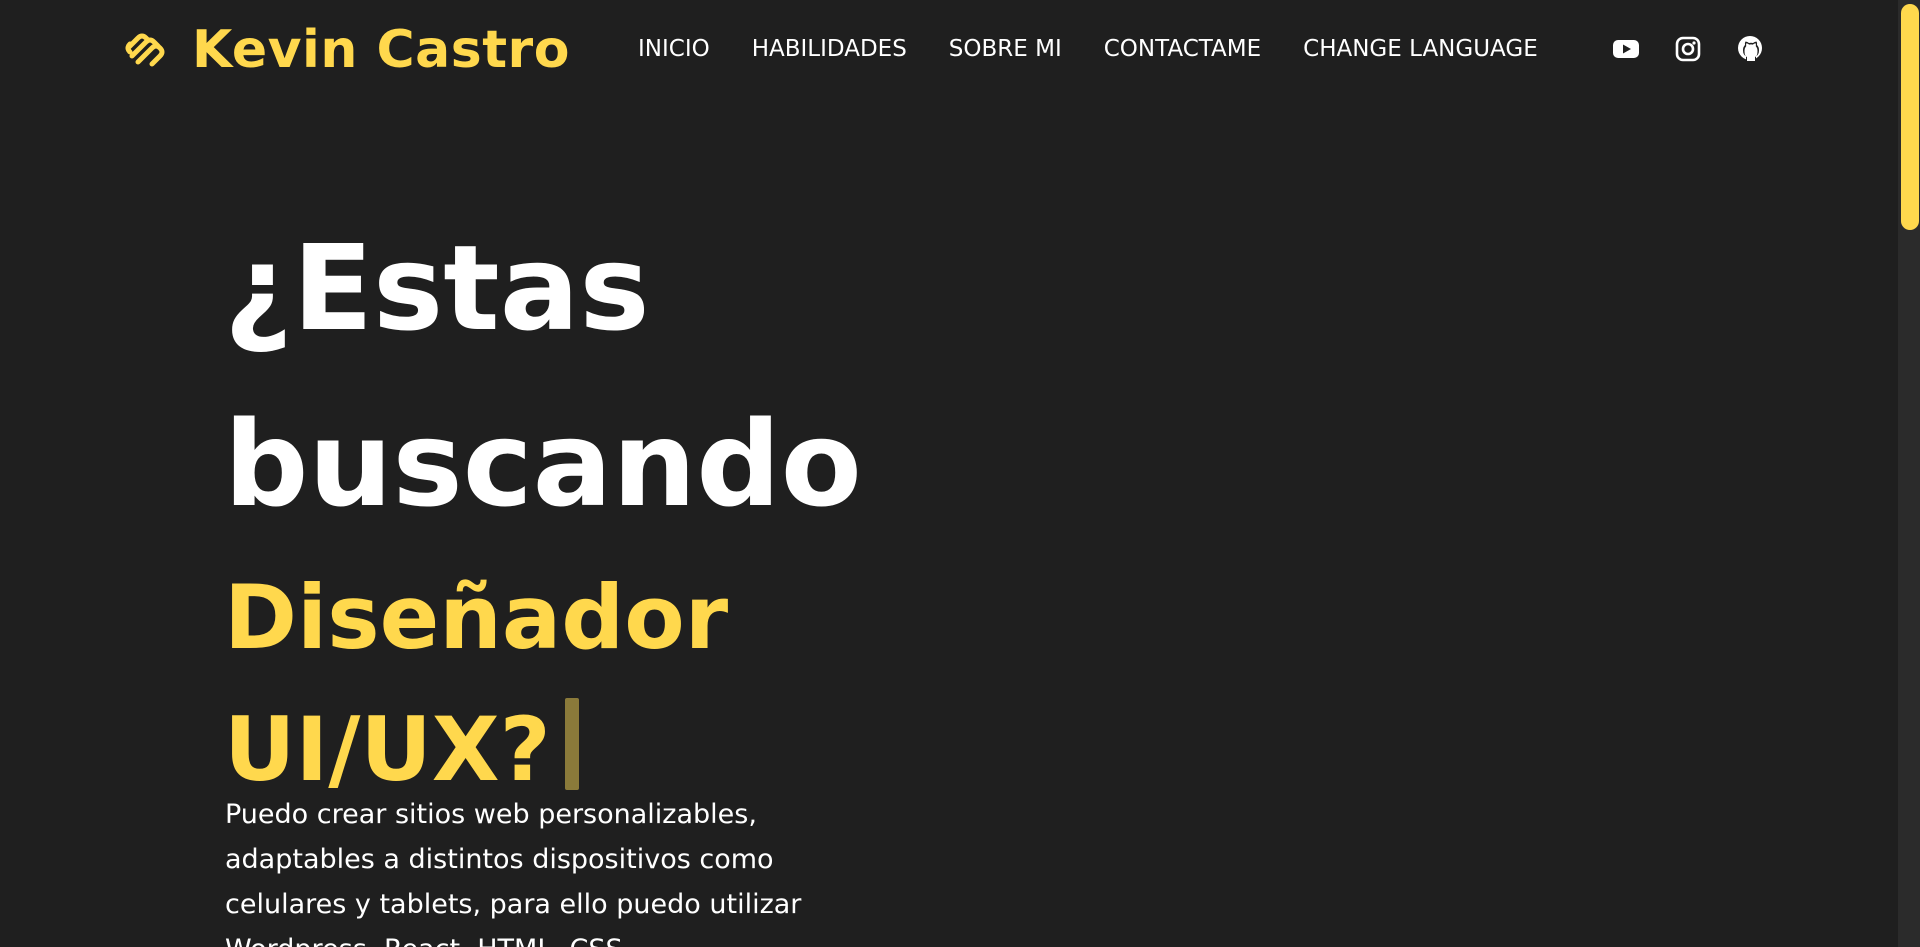 The height and width of the screenshot is (947, 1920). What do you see at coordinates (1626, 49) in the screenshot?
I see `youtube-icon` at bounding box center [1626, 49].